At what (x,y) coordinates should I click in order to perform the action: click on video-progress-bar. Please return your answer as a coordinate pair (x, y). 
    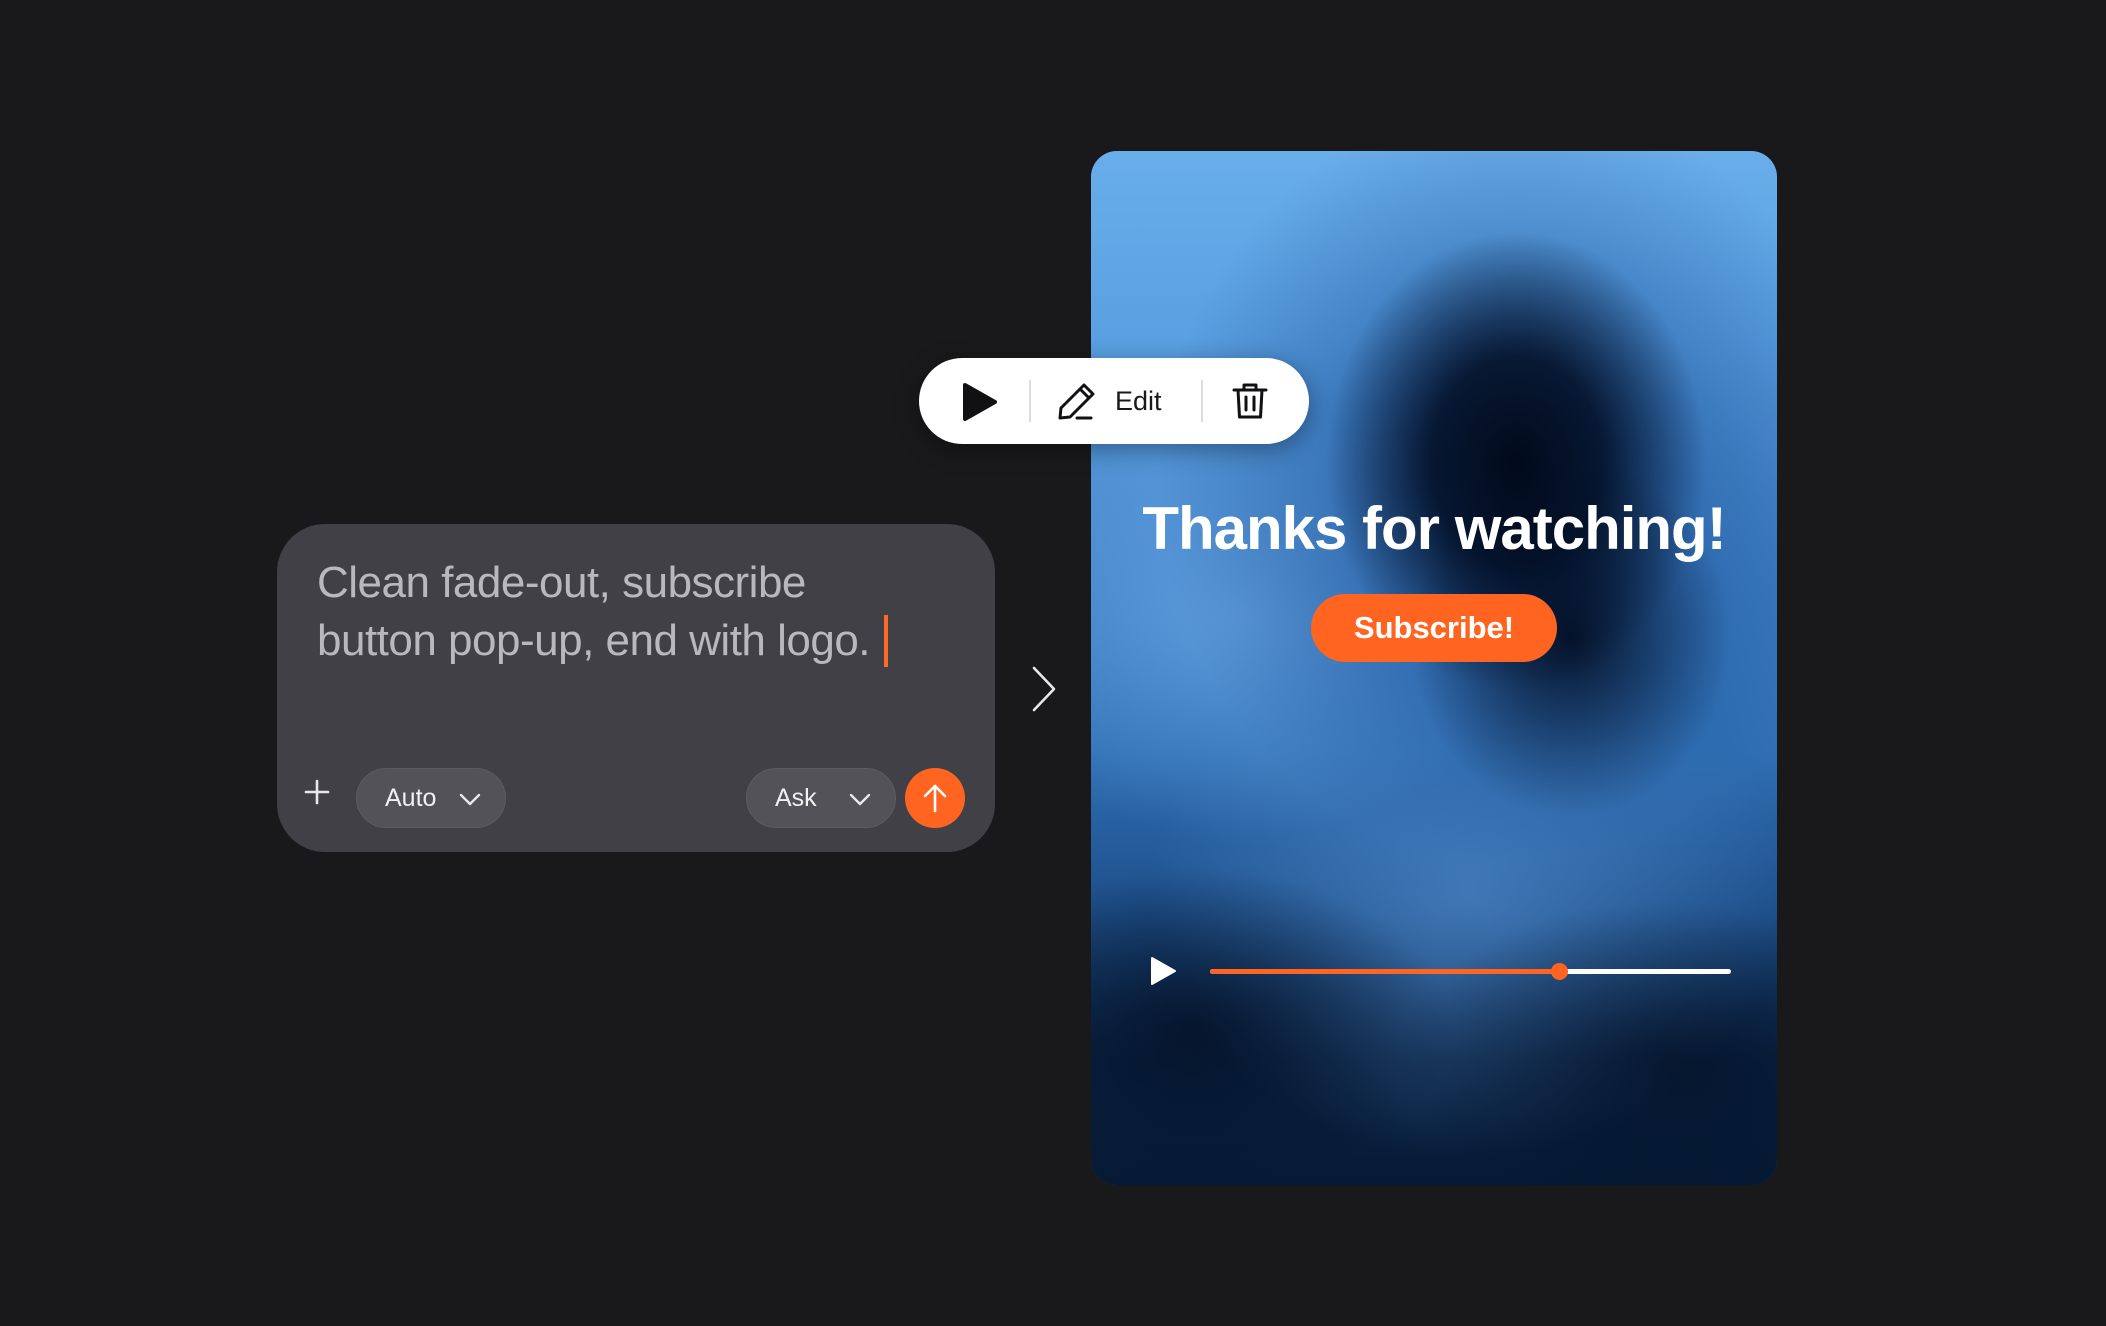
    Looking at the image, I should click on (1470, 971).